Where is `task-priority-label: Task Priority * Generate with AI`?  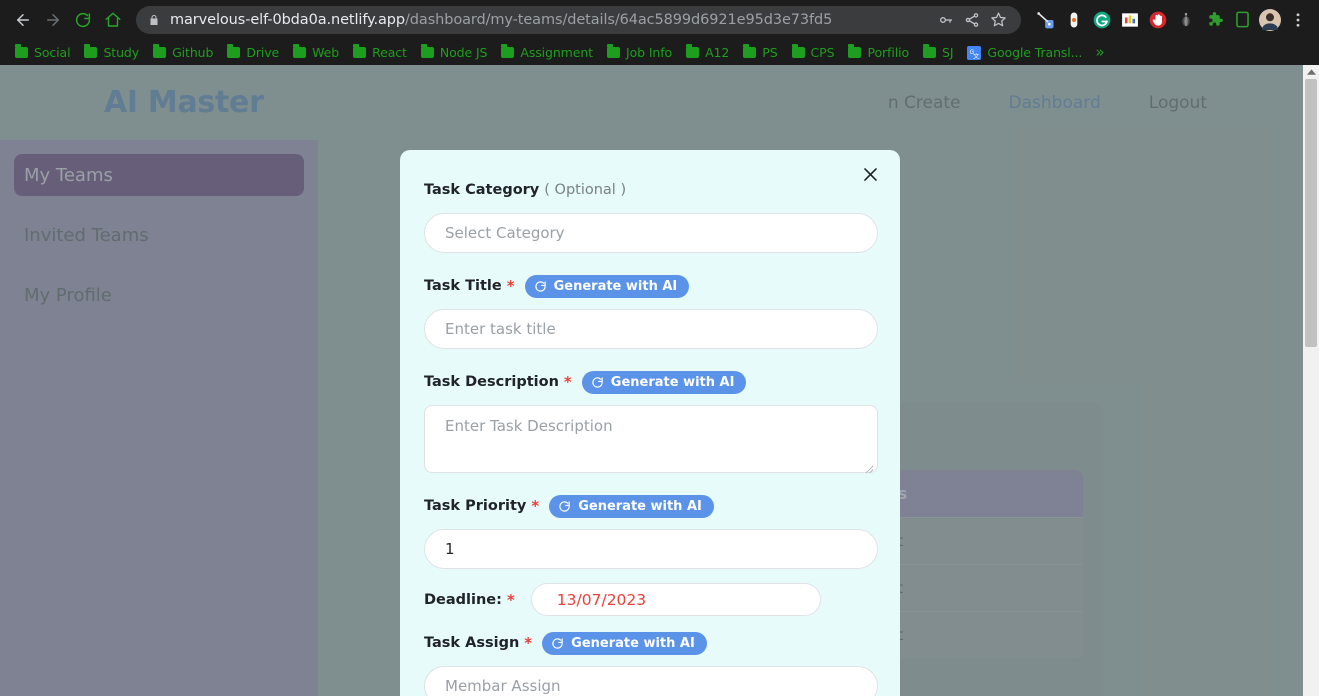 task-priority-label: Task Priority * Generate with AI is located at coordinates (650, 506).